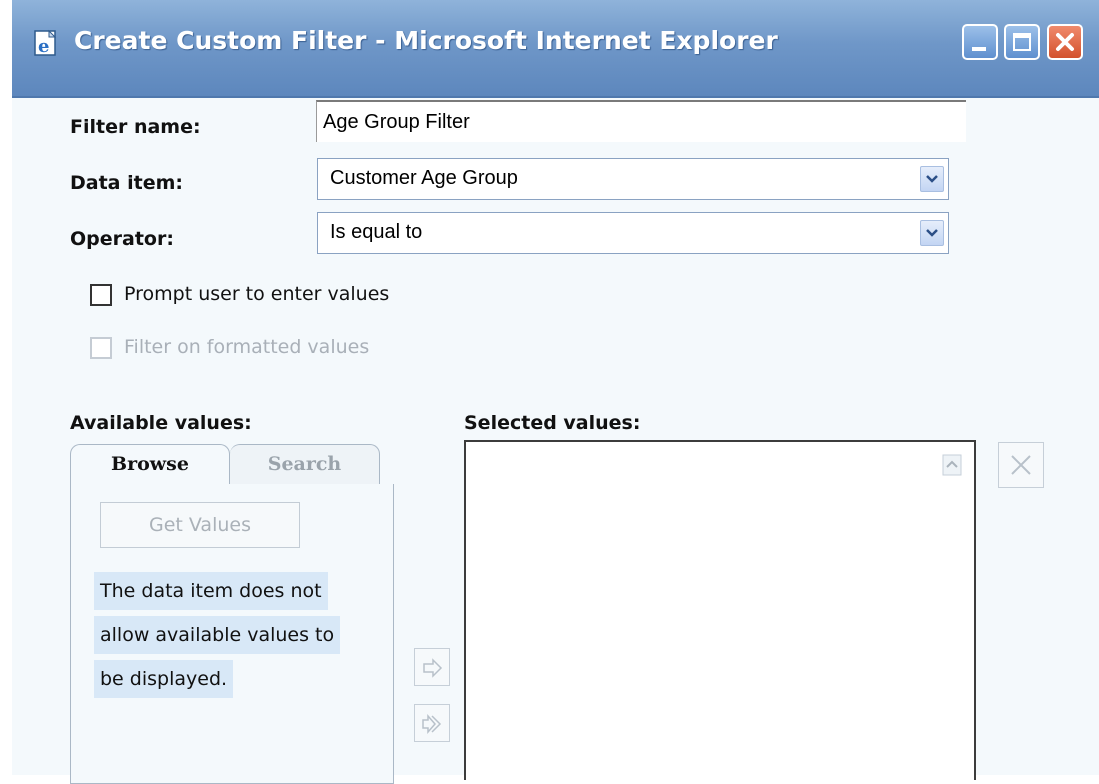  Describe the element at coordinates (633, 179) in the screenshot. I see `data-item-select: Customer Age Group` at that location.